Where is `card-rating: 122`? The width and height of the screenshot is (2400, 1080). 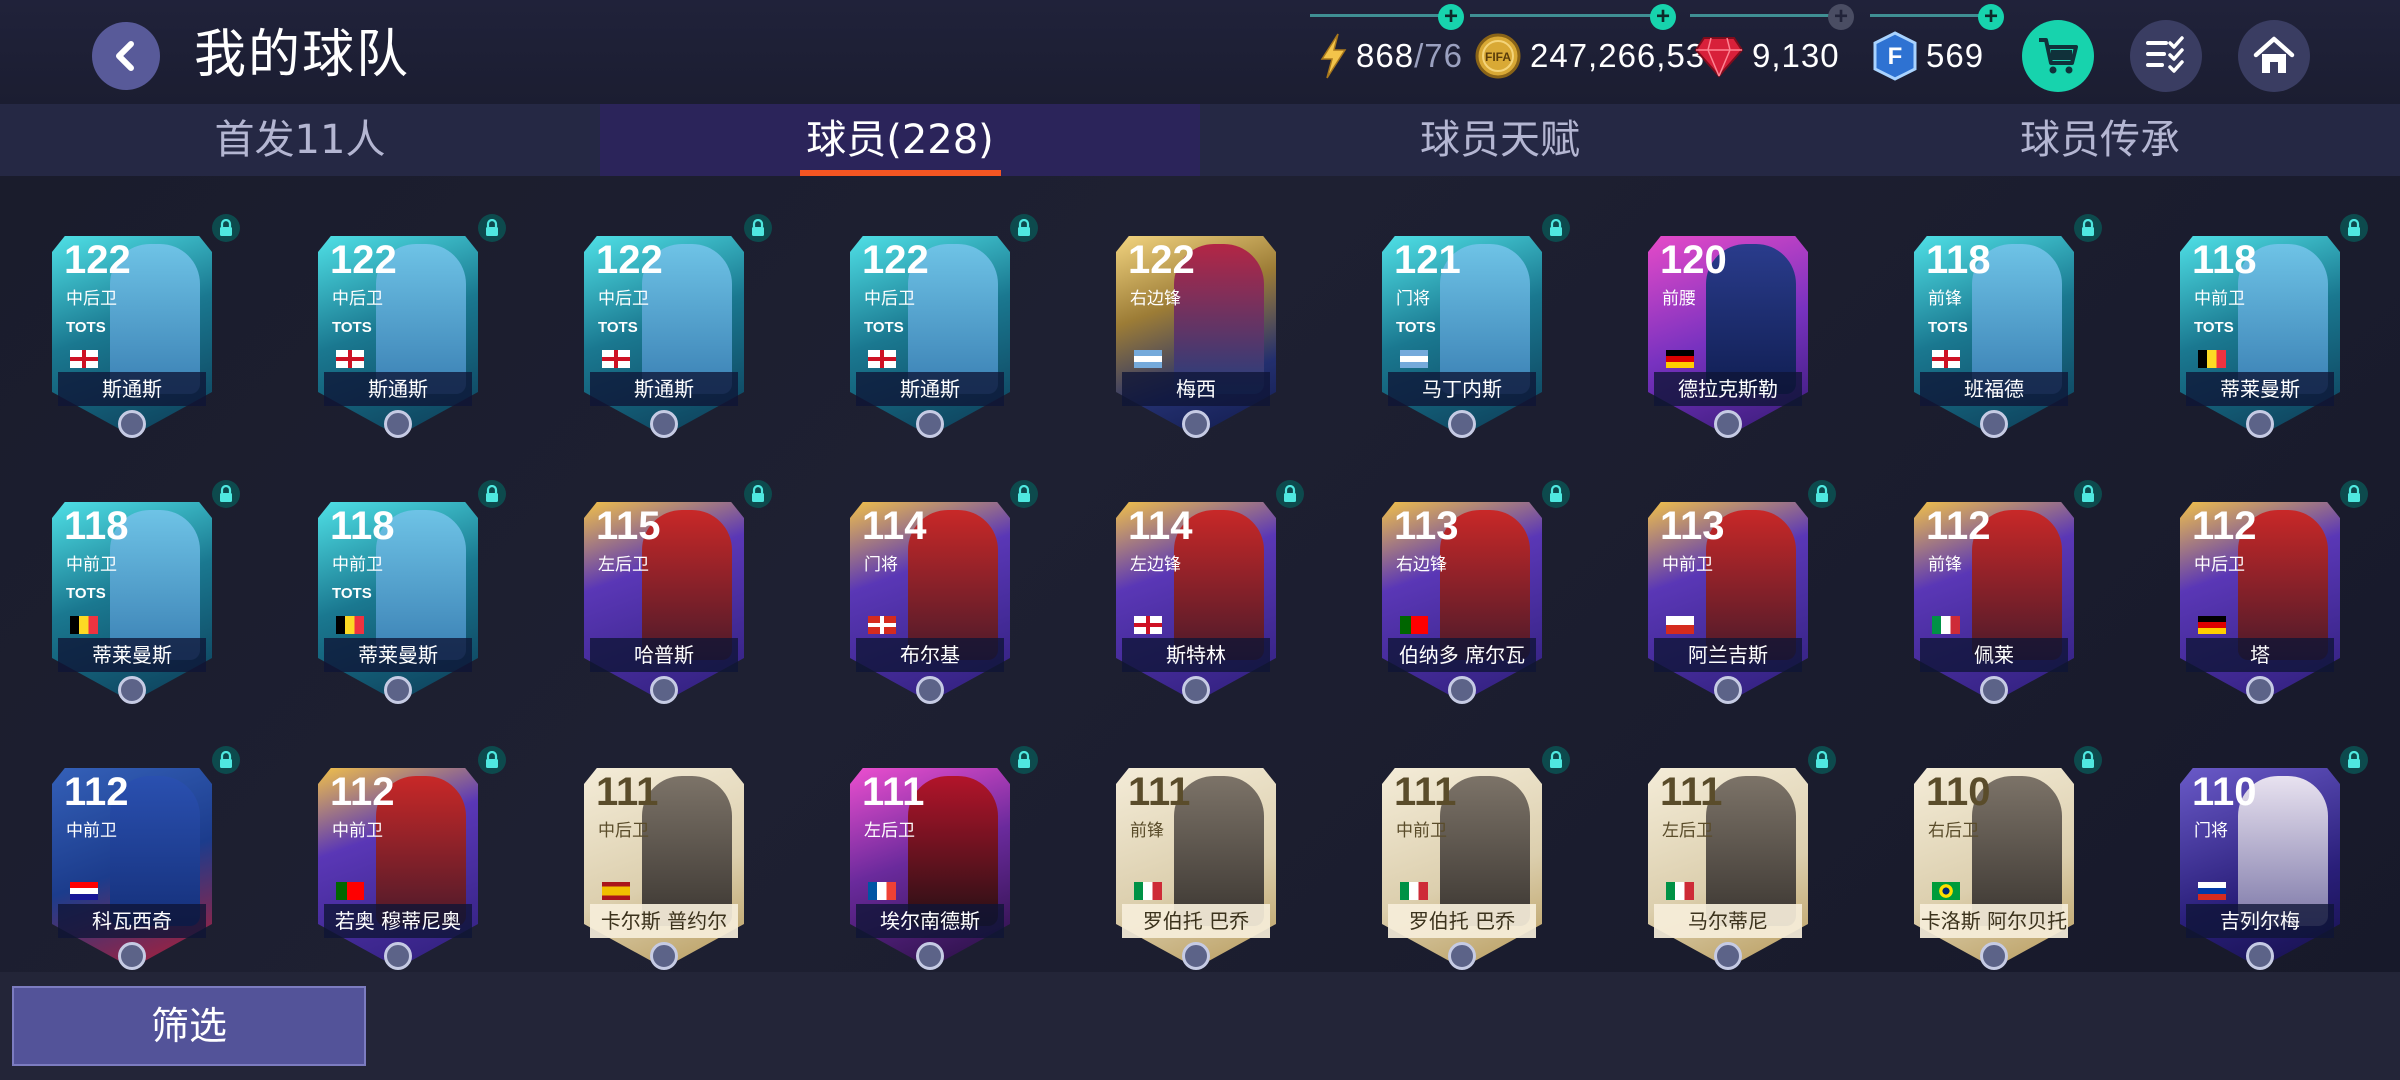
card-rating: 122 is located at coordinates (629, 260).